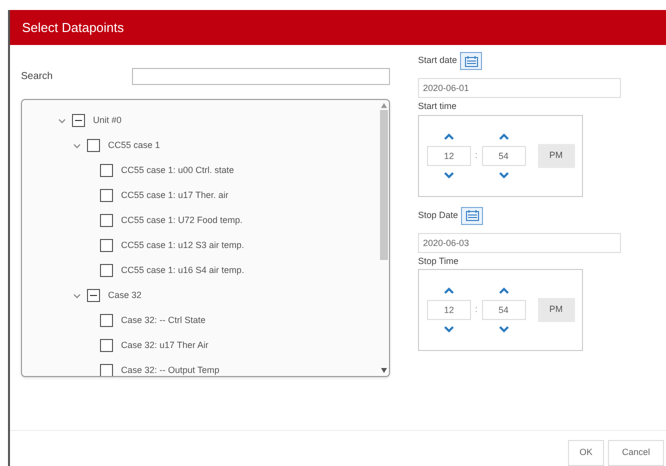  I want to click on scroll-up-icon, so click(383, 105).